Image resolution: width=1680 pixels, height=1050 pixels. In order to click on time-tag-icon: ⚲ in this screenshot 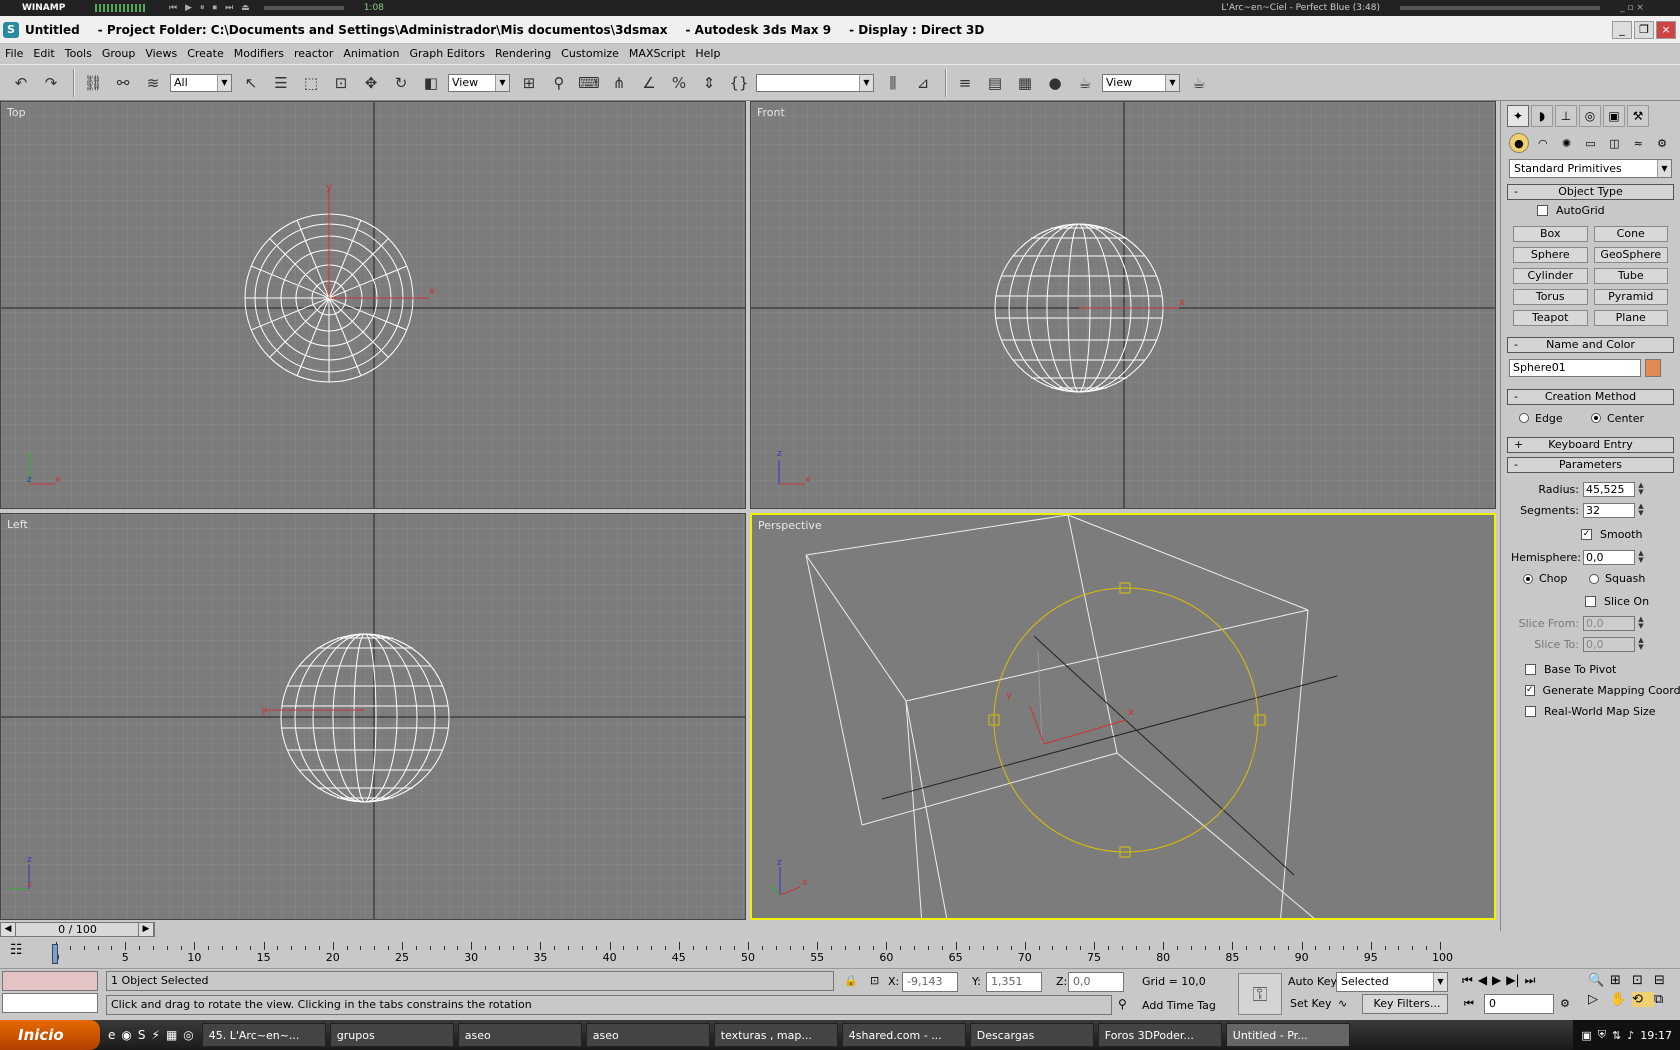, I will do `click(1122, 1004)`.